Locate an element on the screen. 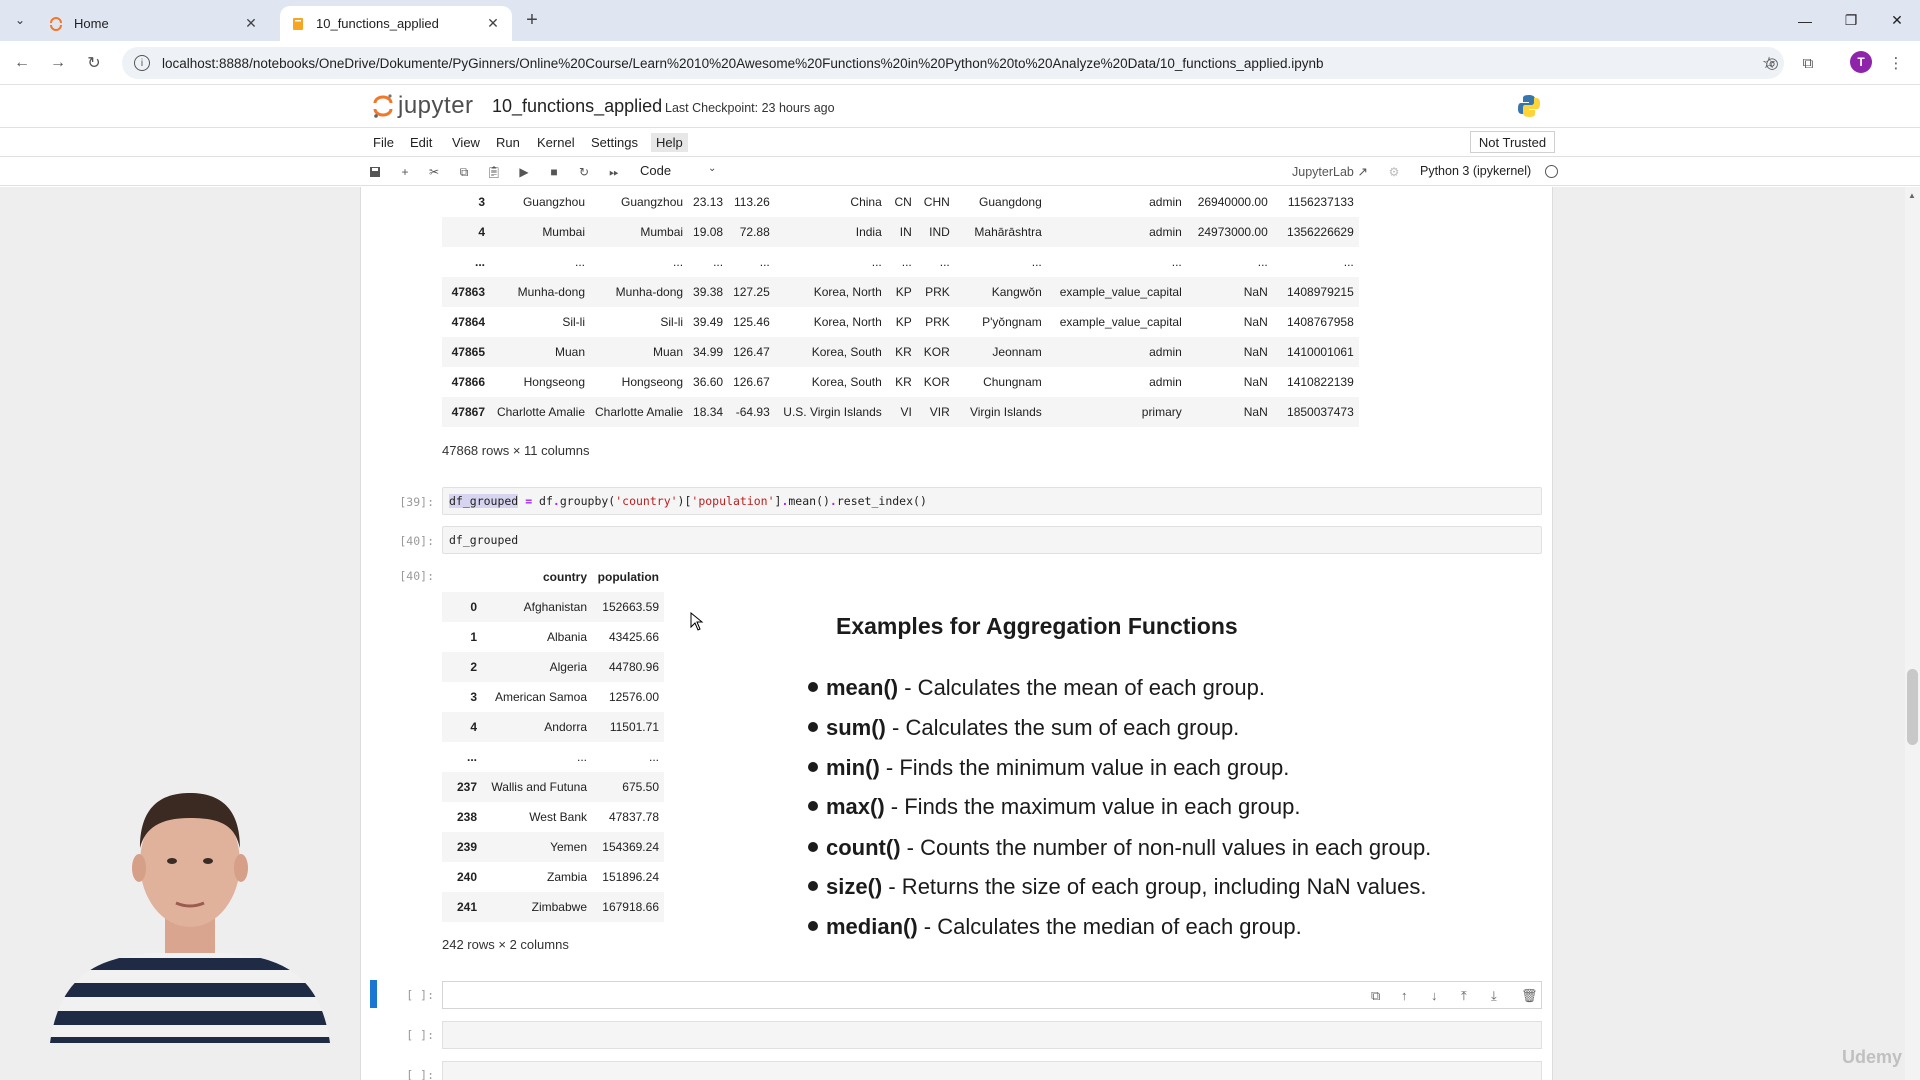 The image size is (1920, 1080). empty-code-cell-active: ⧉ ↑ ↓ ⤒ ⤓ 🗑︎ is located at coordinates (992, 995).